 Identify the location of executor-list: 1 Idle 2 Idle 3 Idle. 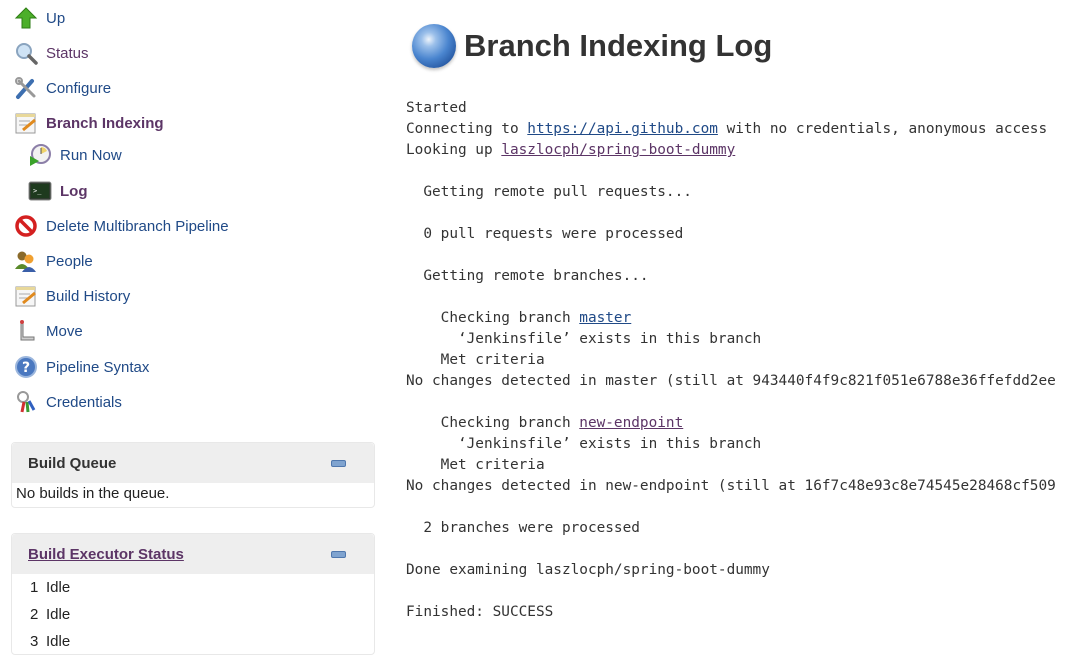
(193, 614).